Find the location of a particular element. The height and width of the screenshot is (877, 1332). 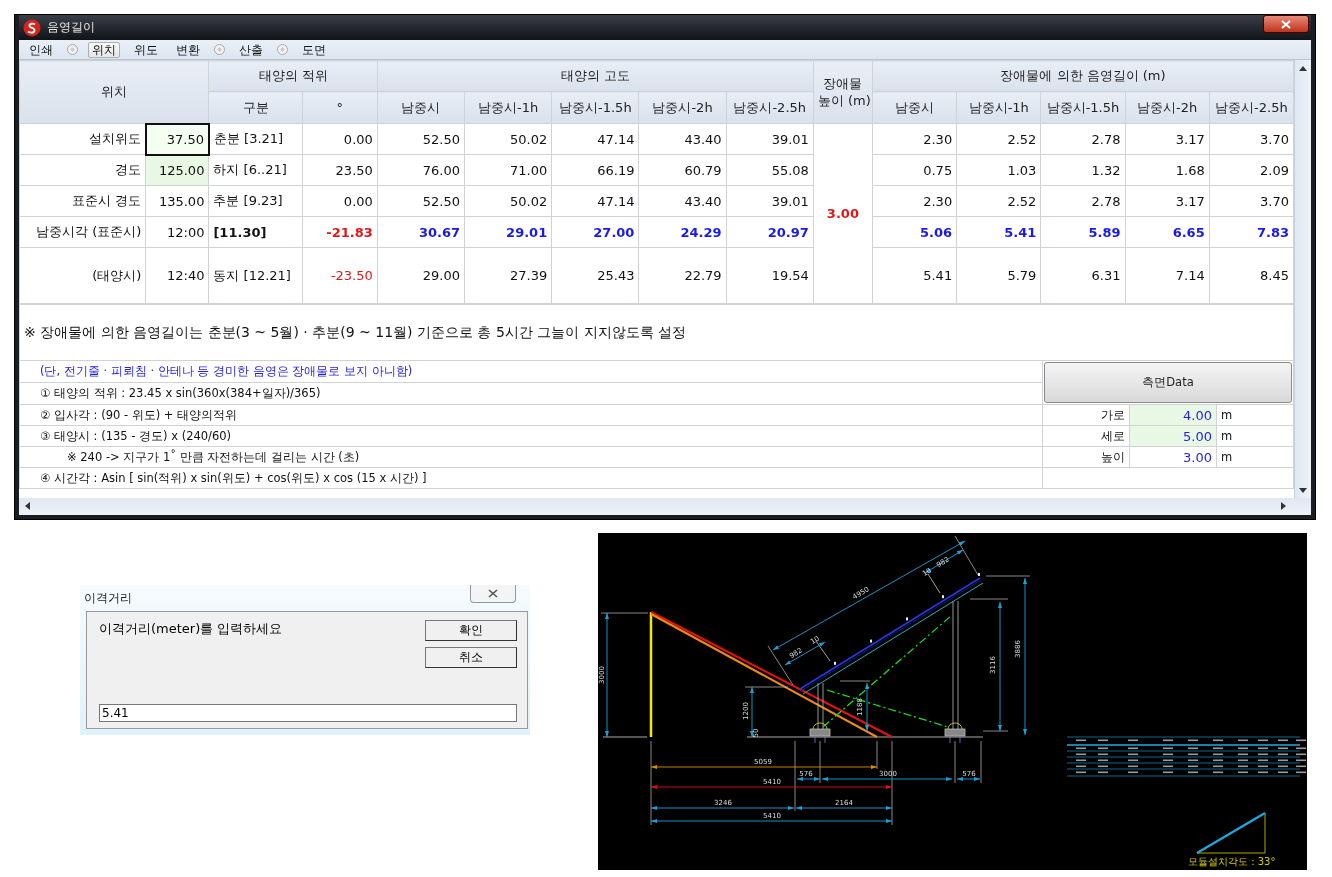

row-label: 남중시각 (표준시) is located at coordinates (82, 232).